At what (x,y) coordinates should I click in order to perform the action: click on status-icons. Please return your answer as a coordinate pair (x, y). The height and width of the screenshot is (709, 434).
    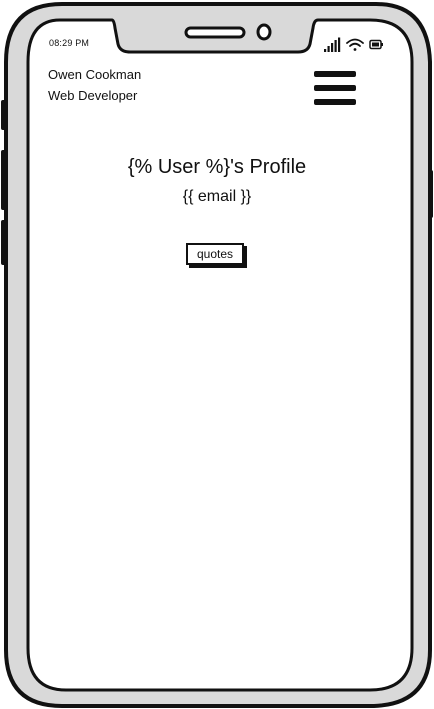
    Looking at the image, I should click on (353, 44).